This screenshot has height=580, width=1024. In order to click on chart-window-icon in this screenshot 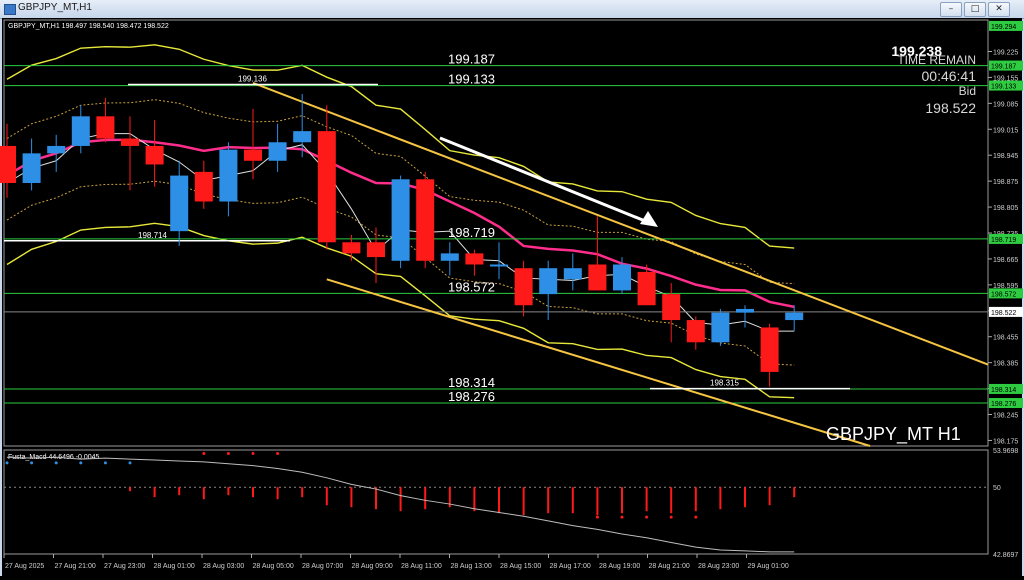, I will do `click(10, 9)`.